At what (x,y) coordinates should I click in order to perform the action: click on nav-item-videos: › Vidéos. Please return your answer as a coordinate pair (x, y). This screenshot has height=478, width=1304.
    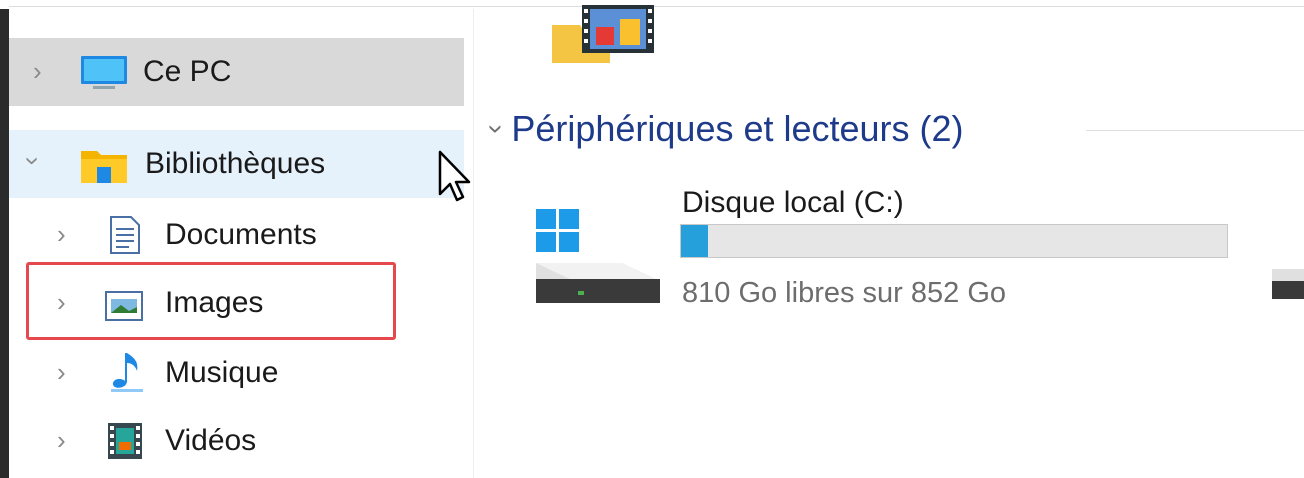
    Looking at the image, I should click on (236, 441).